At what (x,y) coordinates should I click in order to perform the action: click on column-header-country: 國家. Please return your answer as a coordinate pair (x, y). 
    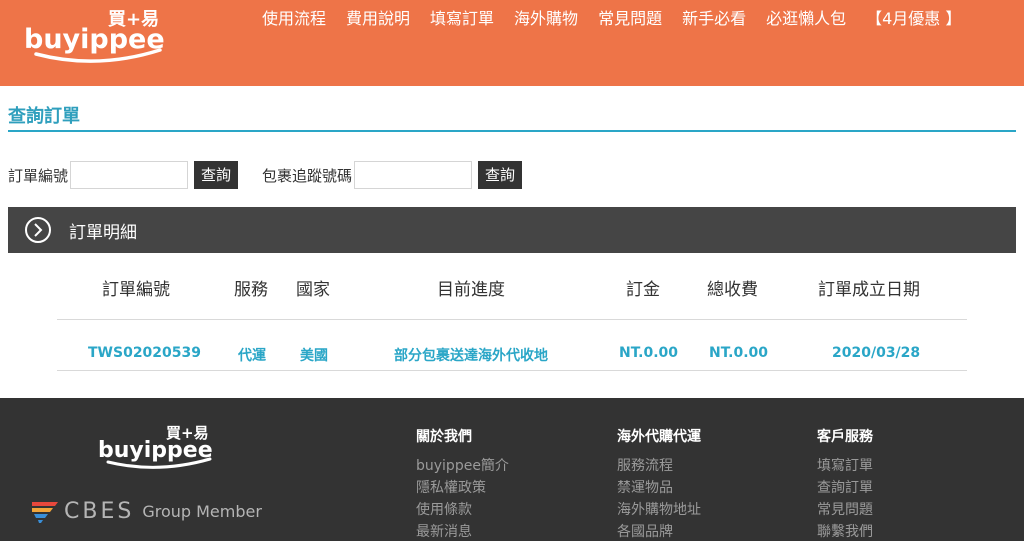
    Looking at the image, I should click on (313, 290).